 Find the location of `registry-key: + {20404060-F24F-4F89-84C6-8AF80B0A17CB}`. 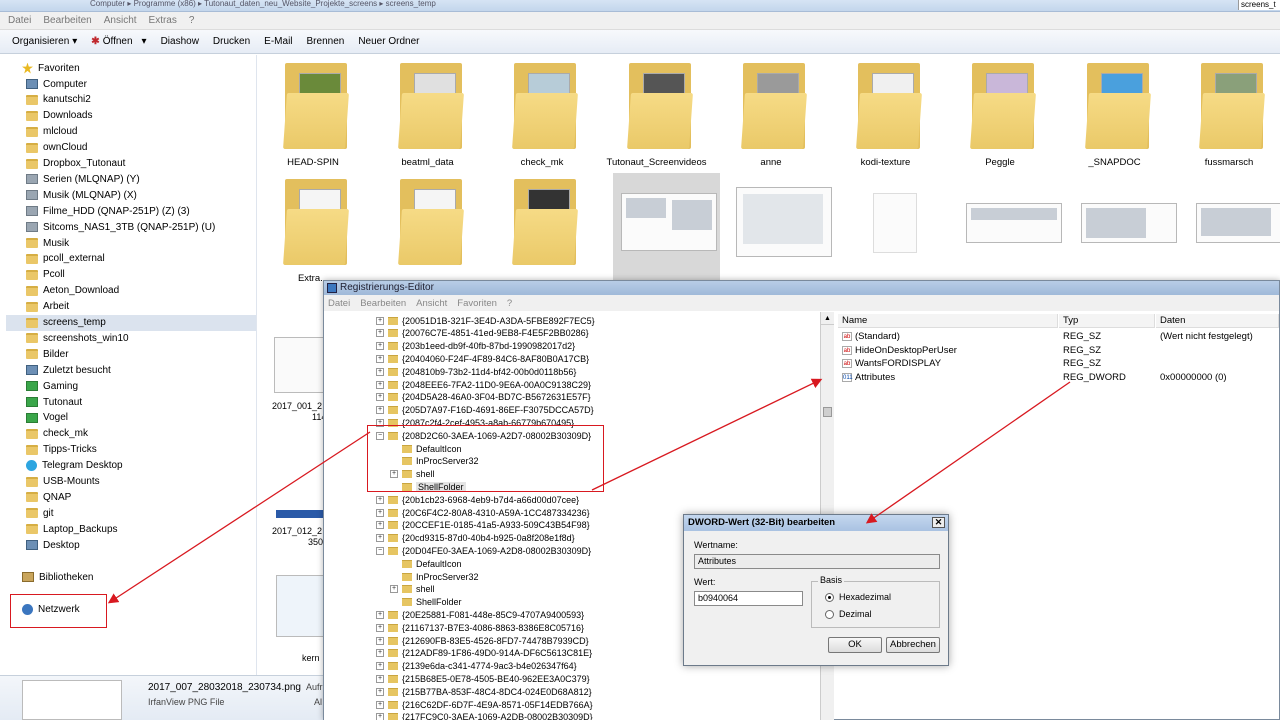

registry-key: + {20404060-F24F-4F89-84C6-8AF80B0A17CB} is located at coordinates (482, 358).